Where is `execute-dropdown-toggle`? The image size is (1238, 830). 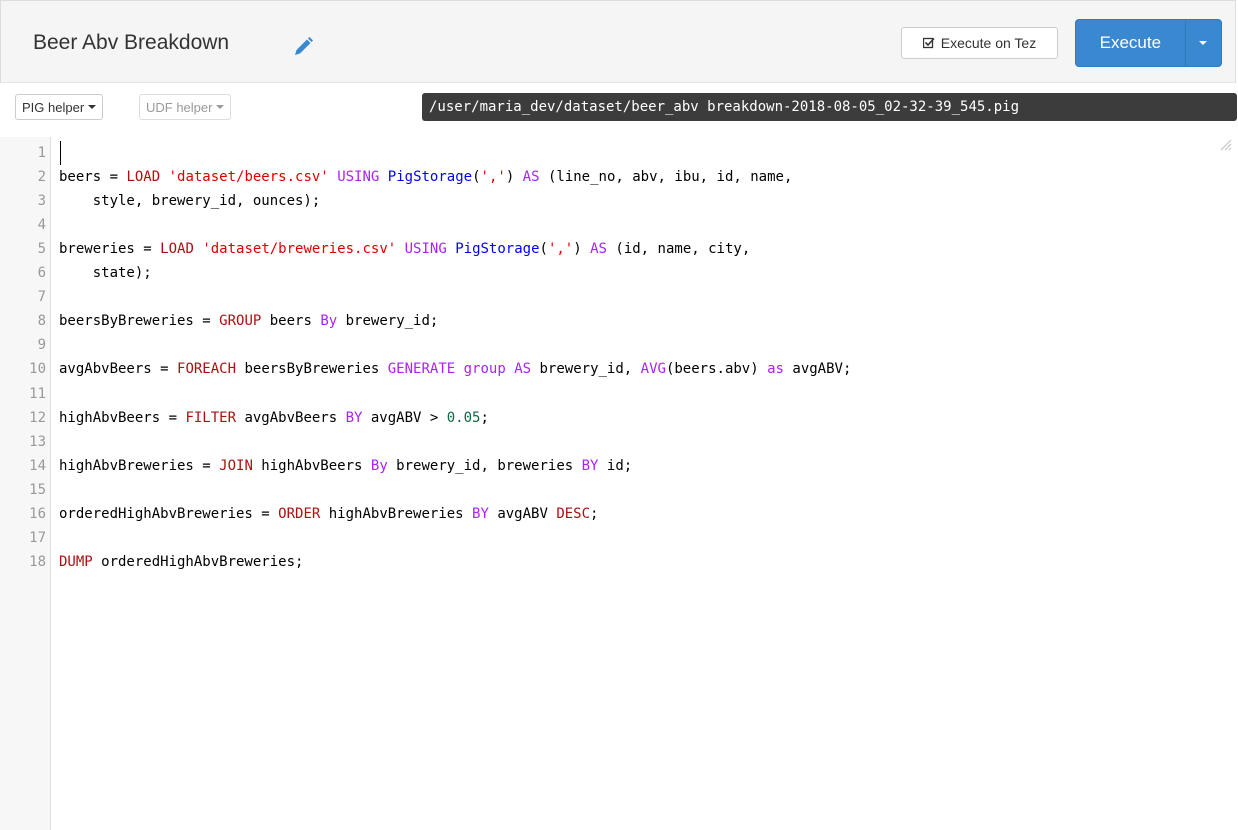 execute-dropdown-toggle is located at coordinates (1202, 43).